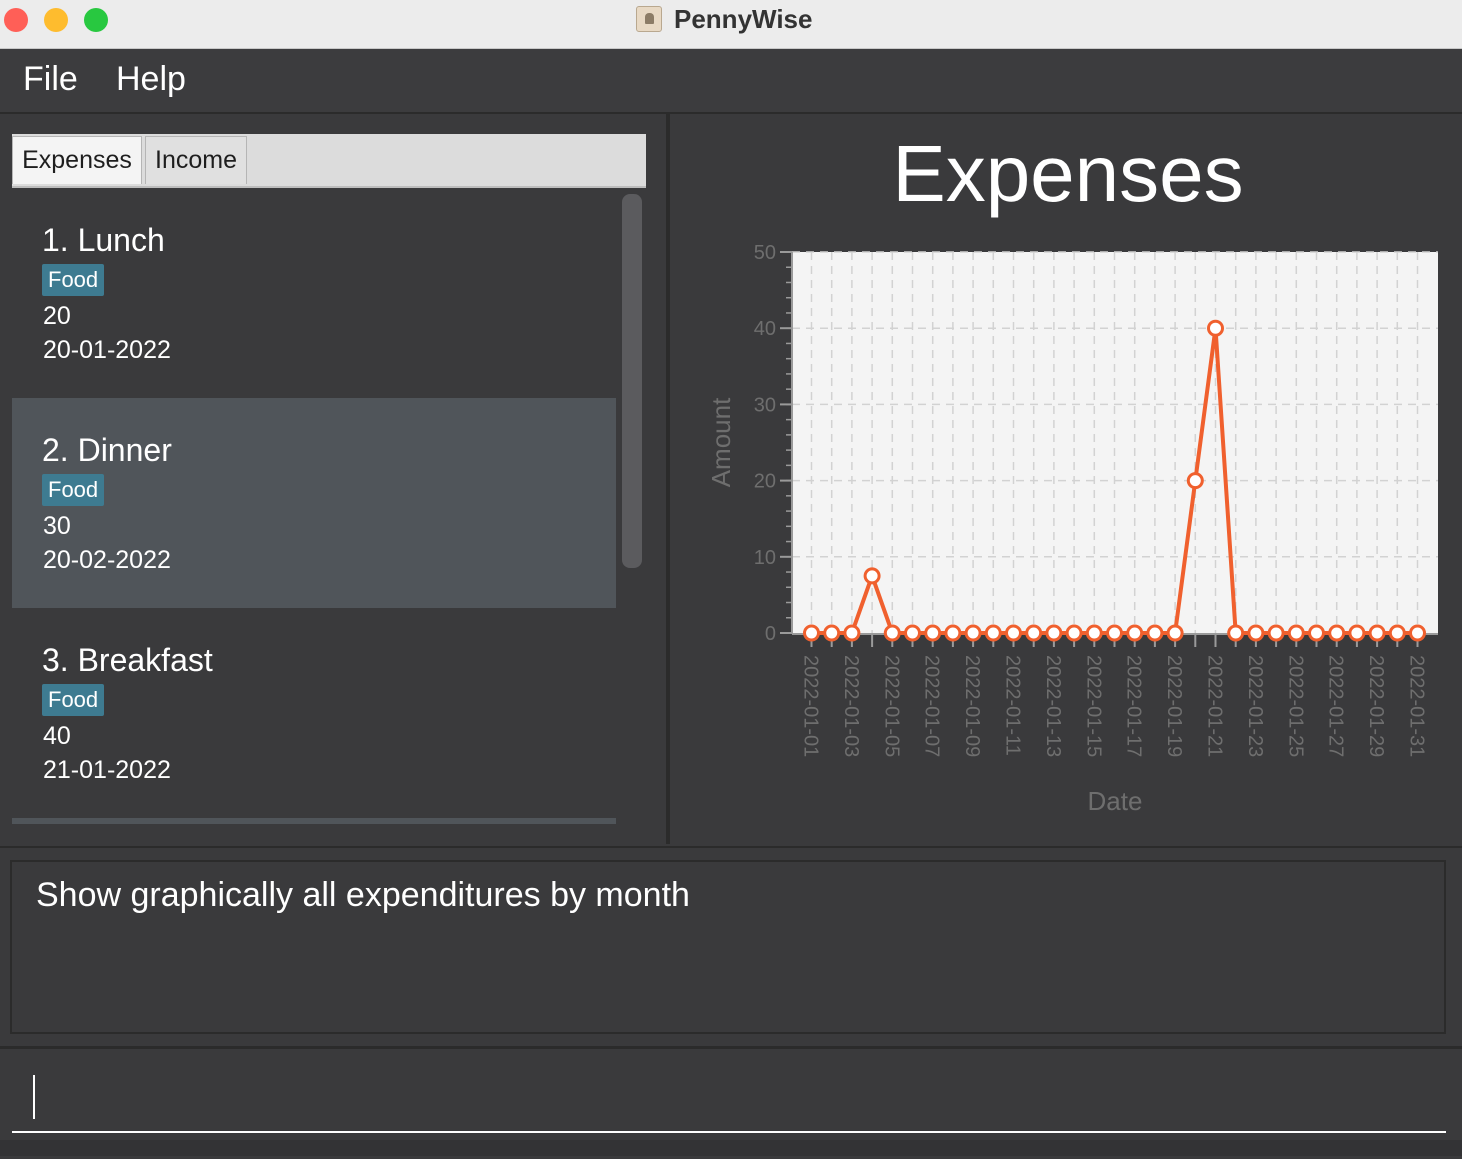 The height and width of the screenshot is (1159, 1462). What do you see at coordinates (811, 706) in the screenshot?
I see `x-tick-label: 2022-01-01` at bounding box center [811, 706].